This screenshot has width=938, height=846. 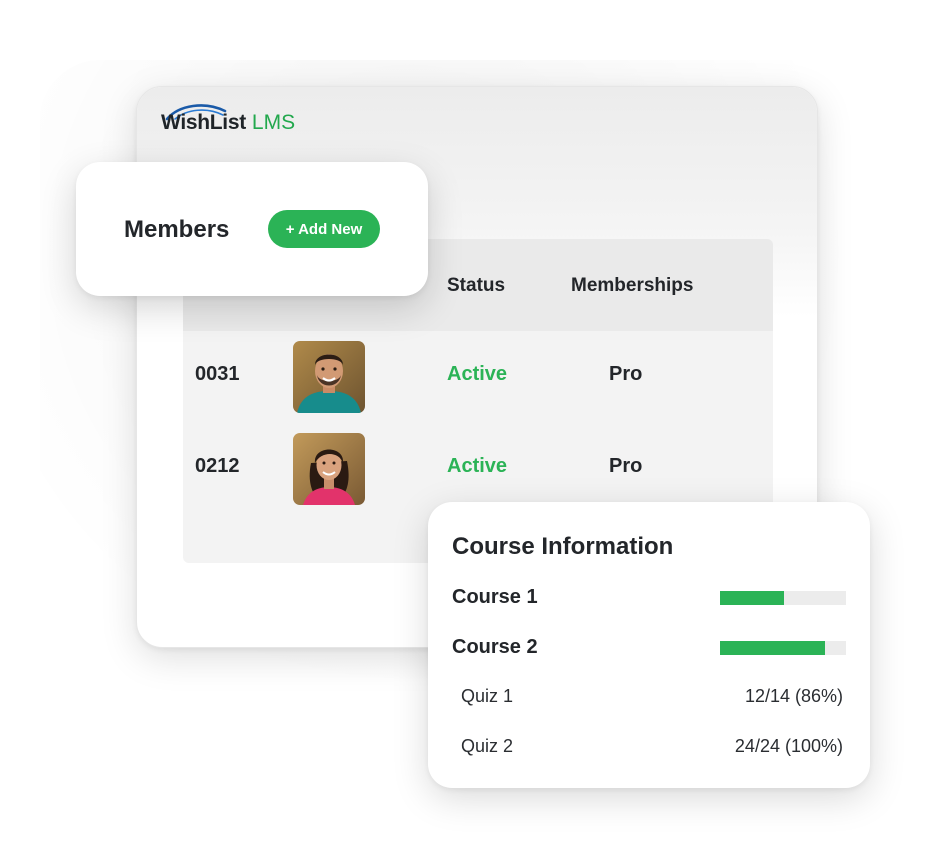 I want to click on quiz-name: Quiz 1, so click(x=487, y=696).